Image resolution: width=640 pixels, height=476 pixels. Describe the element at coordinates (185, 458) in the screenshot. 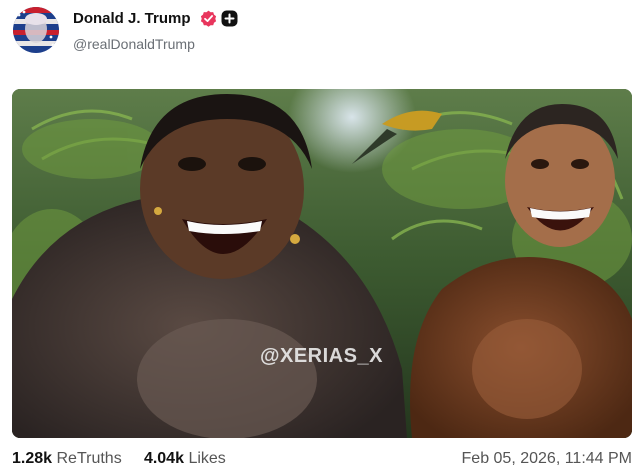

I see `likes-stat: 4.04k Likes` at that location.